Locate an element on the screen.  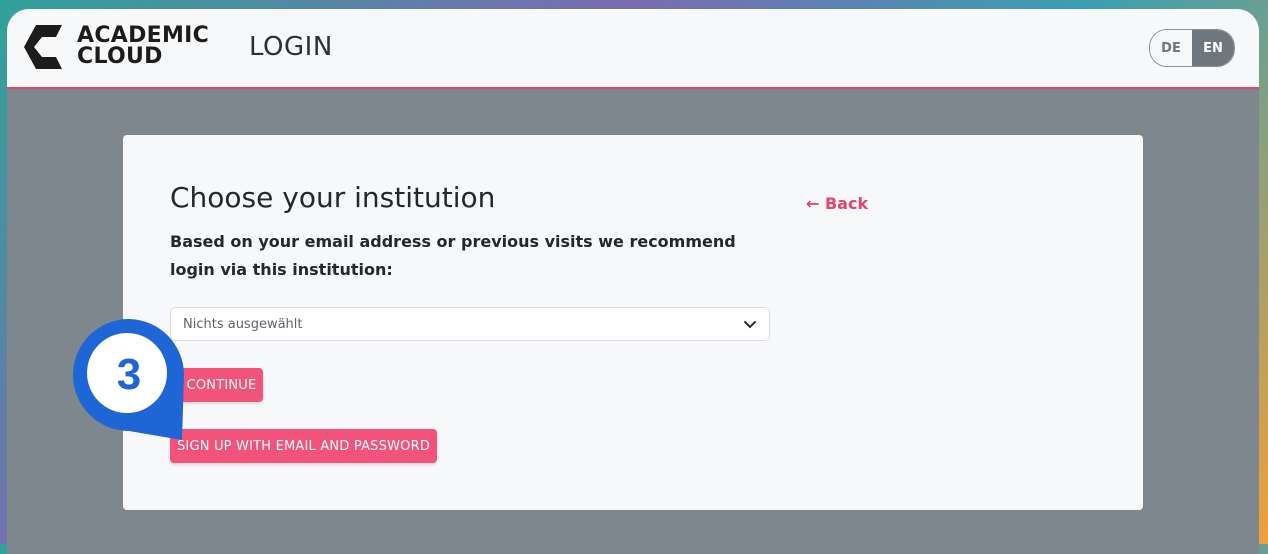
institution-select-value: Nichts ausgewählt is located at coordinates (243, 324).